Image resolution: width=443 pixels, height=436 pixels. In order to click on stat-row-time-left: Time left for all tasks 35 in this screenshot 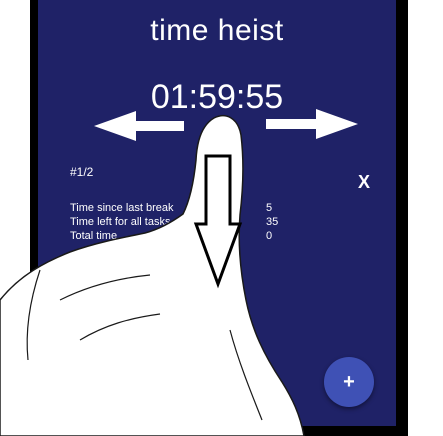, I will do `click(174, 222)`.